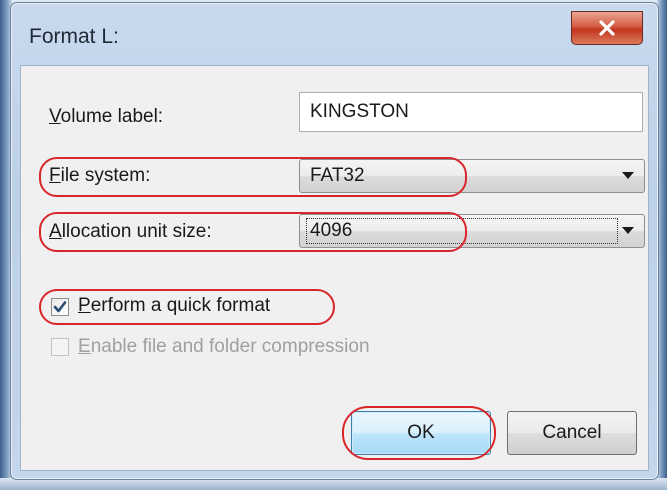 The height and width of the screenshot is (490, 667). I want to click on file-system-dropdown: FAT32, so click(472, 176).